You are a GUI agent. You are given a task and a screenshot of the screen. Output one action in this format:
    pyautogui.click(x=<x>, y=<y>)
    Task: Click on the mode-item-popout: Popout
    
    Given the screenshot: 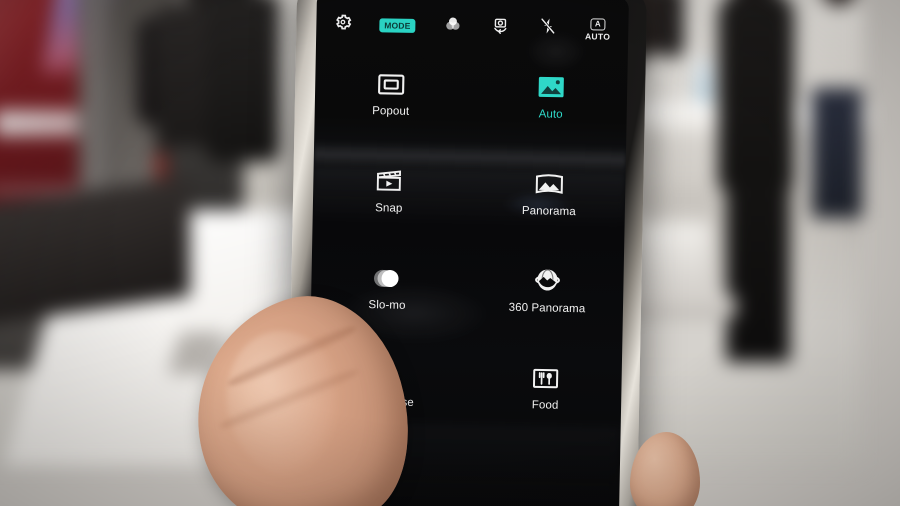 What is the action you would take?
    pyautogui.click(x=391, y=92)
    